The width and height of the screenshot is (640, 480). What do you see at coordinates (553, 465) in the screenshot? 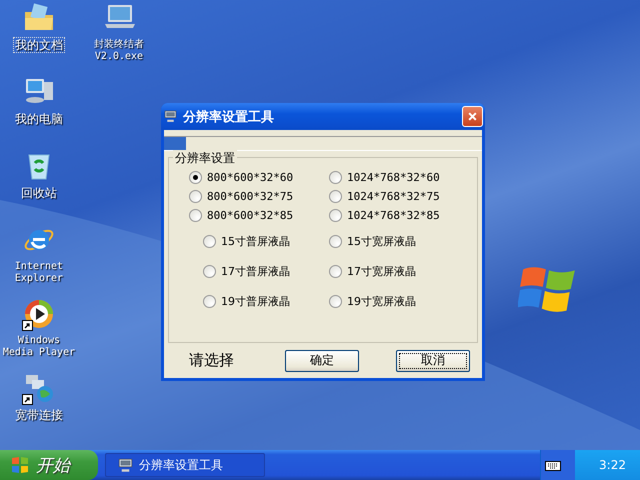
I see `keyboard-icon` at bounding box center [553, 465].